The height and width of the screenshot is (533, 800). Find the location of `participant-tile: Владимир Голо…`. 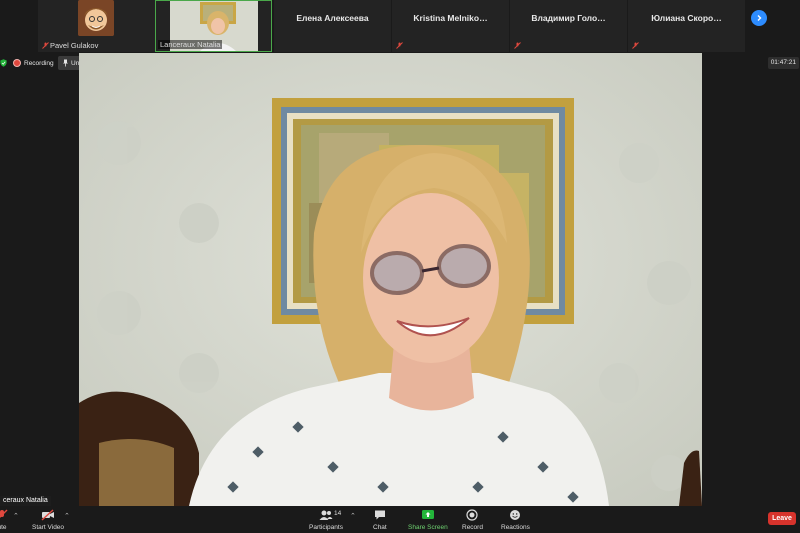

participant-tile: Владимир Голо… is located at coordinates (568, 26).